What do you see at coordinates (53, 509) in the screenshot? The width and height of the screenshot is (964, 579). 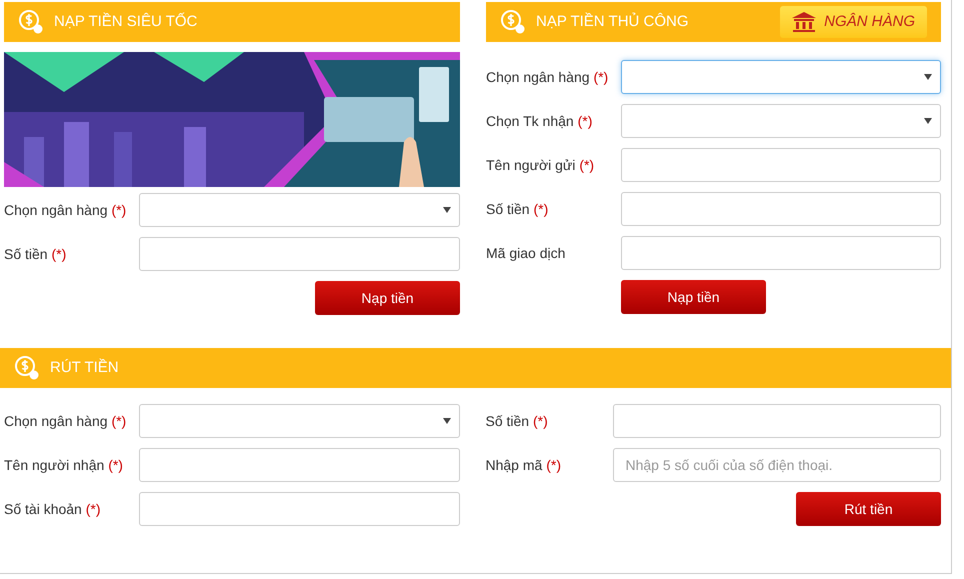 I see `field-label: Số tài khoản (*)` at bounding box center [53, 509].